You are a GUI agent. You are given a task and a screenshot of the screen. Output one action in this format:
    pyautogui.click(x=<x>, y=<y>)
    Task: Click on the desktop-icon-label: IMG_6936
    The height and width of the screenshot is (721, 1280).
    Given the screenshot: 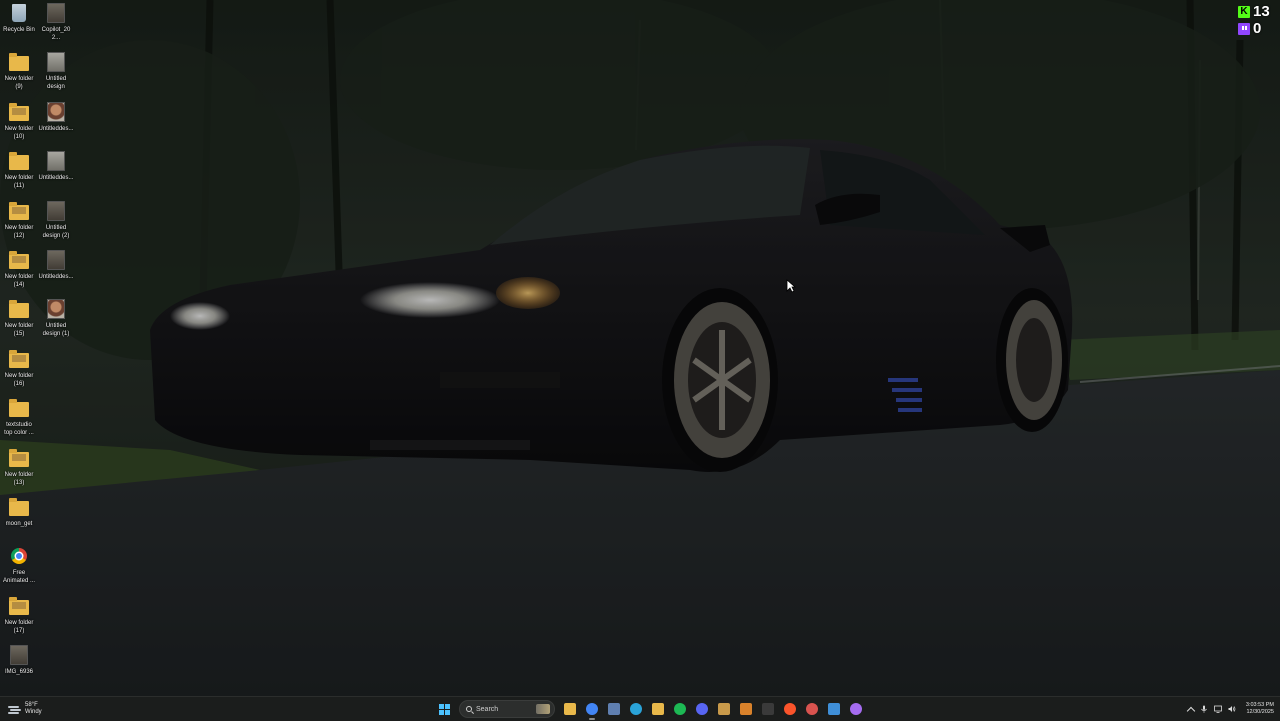 What is the action you would take?
    pyautogui.click(x=19, y=672)
    